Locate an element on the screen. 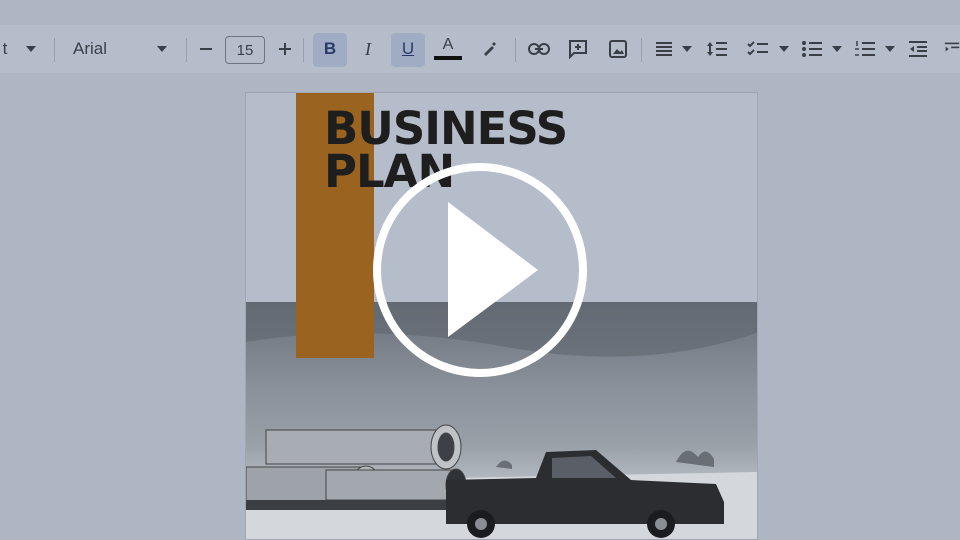  link-icon is located at coordinates (539, 49).